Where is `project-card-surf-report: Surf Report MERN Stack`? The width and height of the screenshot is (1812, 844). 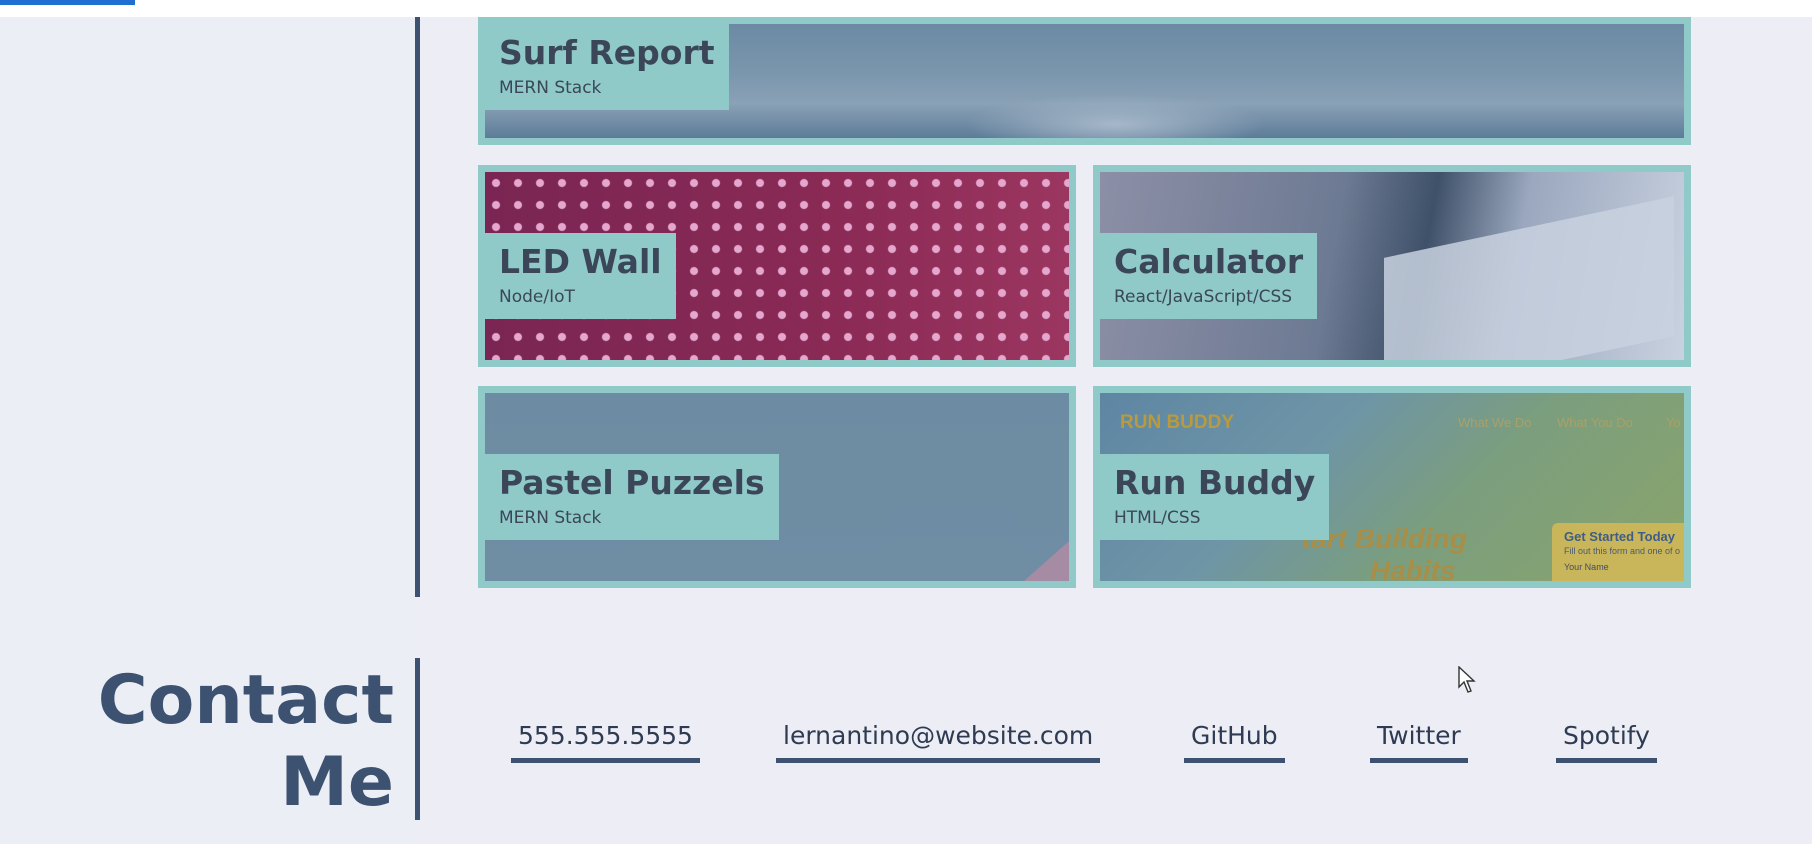 project-card-surf-report: Surf Report MERN Stack is located at coordinates (1084, 81).